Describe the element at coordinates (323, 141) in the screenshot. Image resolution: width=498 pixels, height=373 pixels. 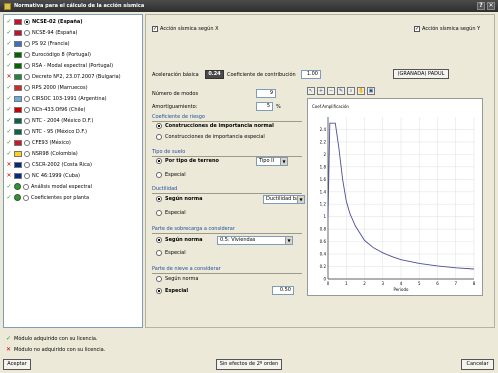
I see `y-tick-label: 2.2` at that location.